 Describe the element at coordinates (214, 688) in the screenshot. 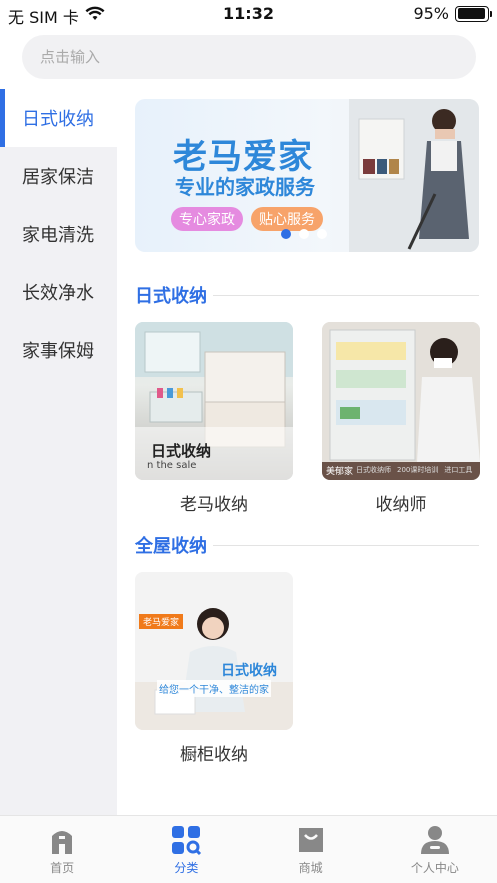

I see `card-overlay-subtitle: 给您一个干净、整洁的家` at that location.